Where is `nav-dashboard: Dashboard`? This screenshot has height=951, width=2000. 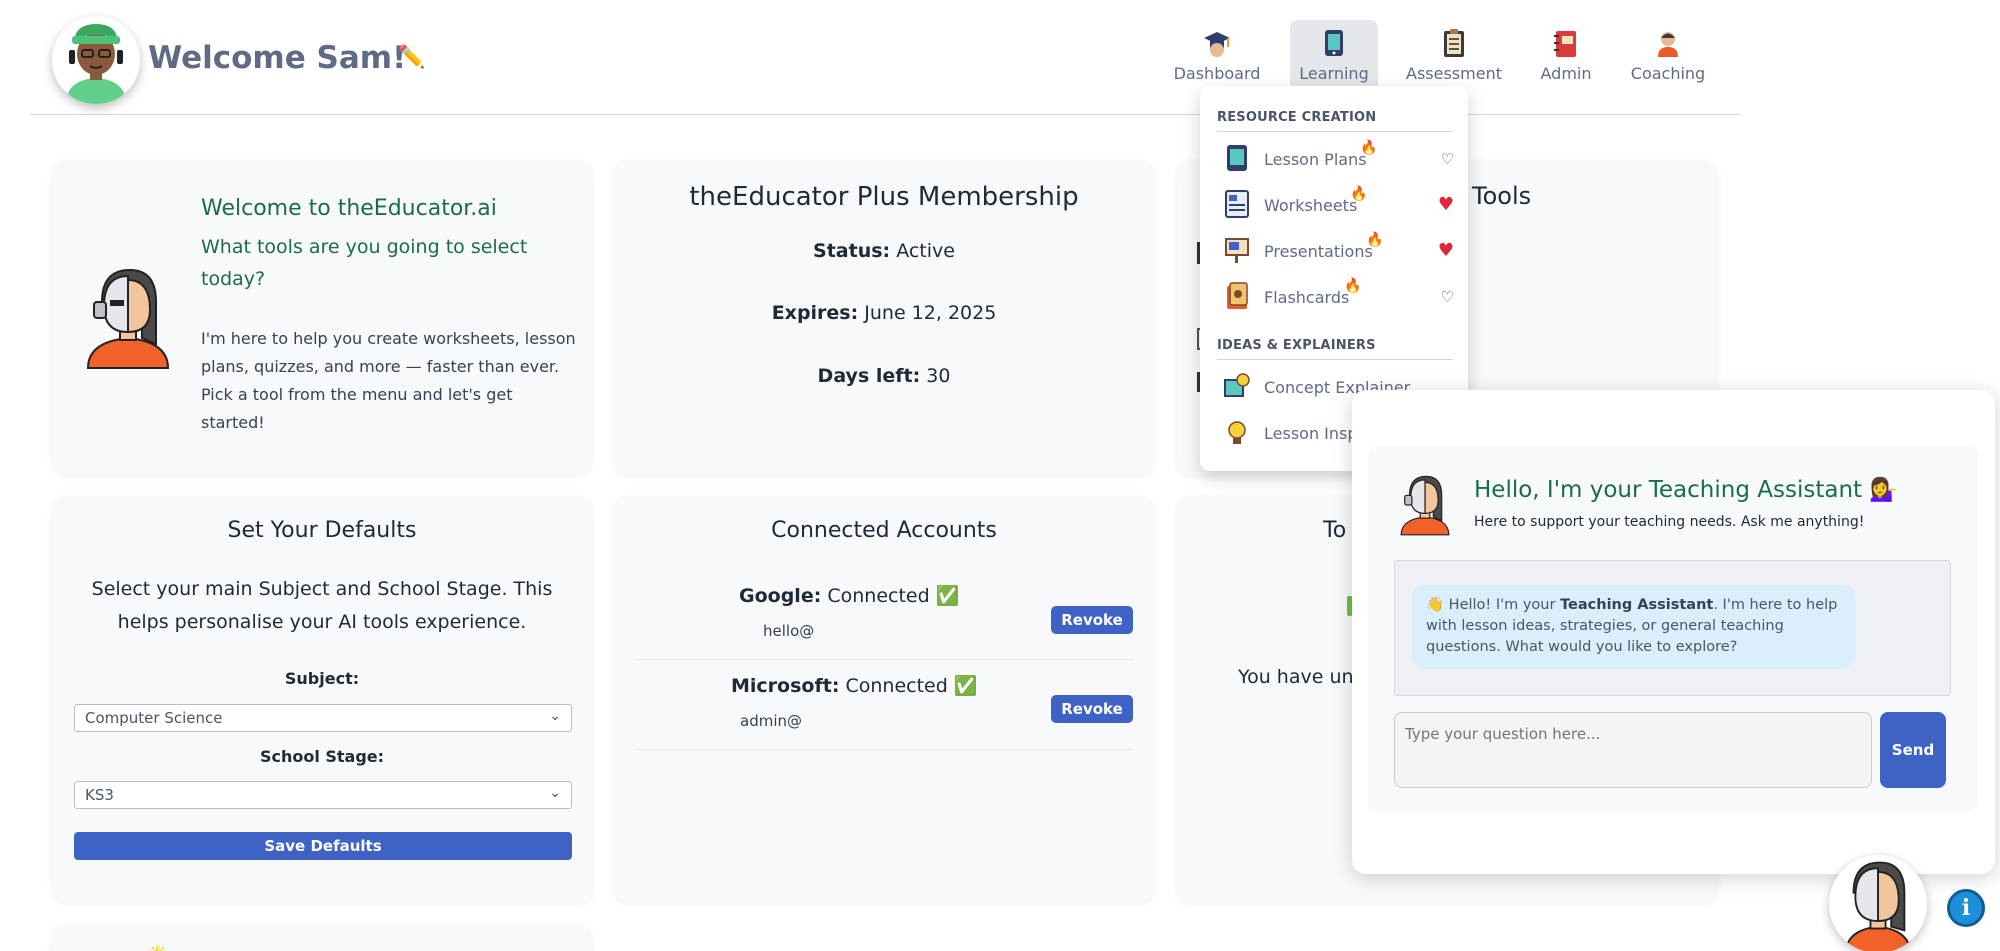
nav-dashboard: Dashboard is located at coordinates (1217, 55).